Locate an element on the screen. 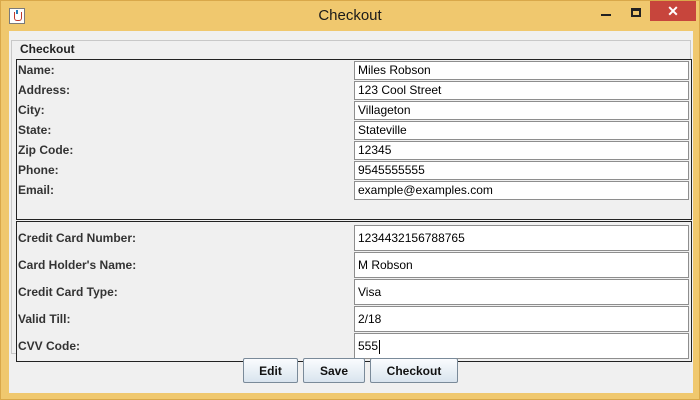 The image size is (700, 400). city-label: City: is located at coordinates (31, 110).